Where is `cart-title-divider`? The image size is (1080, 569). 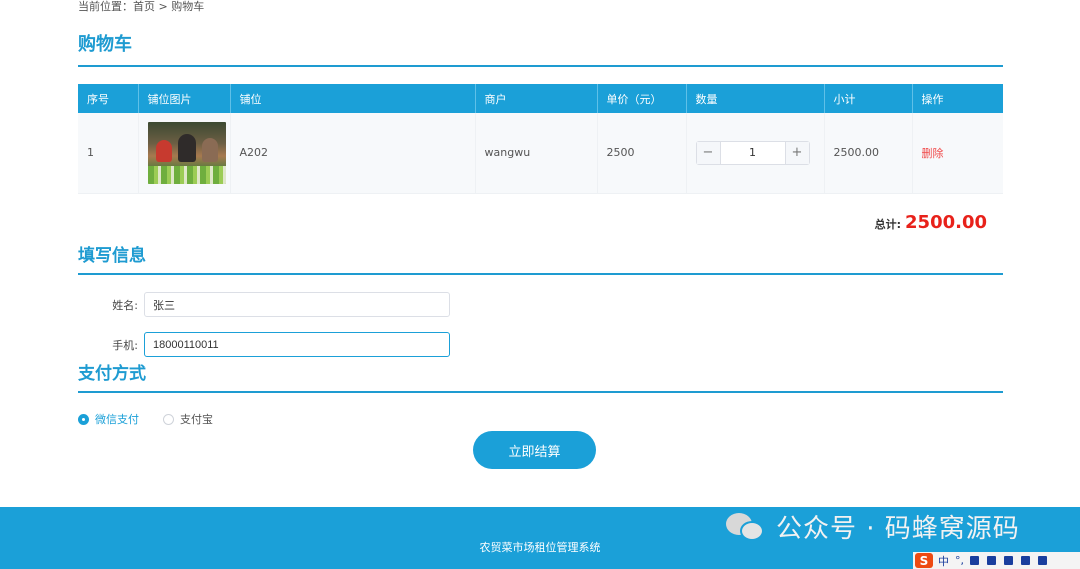
cart-title-divider is located at coordinates (540, 66).